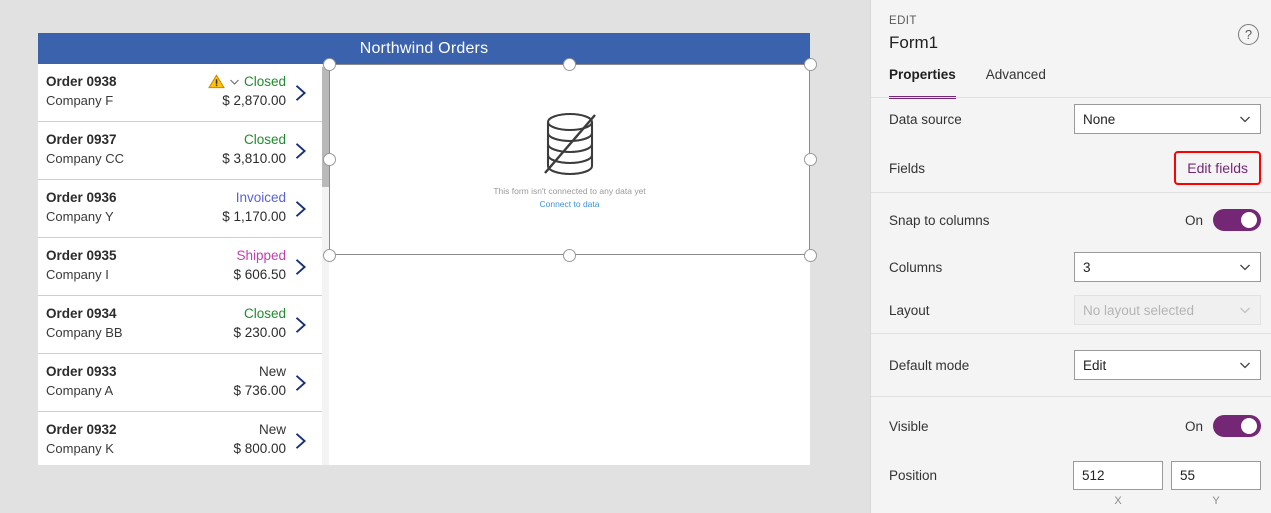  Describe the element at coordinates (329, 64) in the screenshot. I see `resize-handle-top-left` at that location.